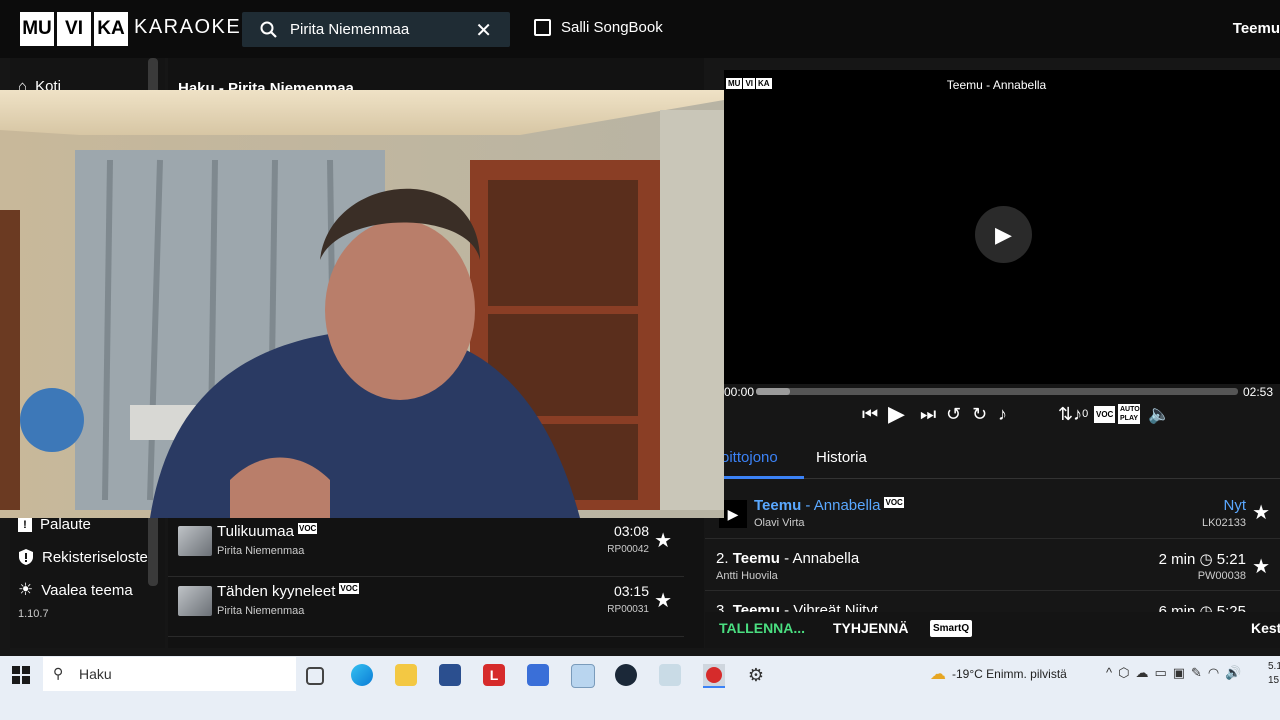 The width and height of the screenshot is (1280, 720). Describe the element at coordinates (1003, 234) in the screenshot. I see `play-overlay-button: ▶` at that location.